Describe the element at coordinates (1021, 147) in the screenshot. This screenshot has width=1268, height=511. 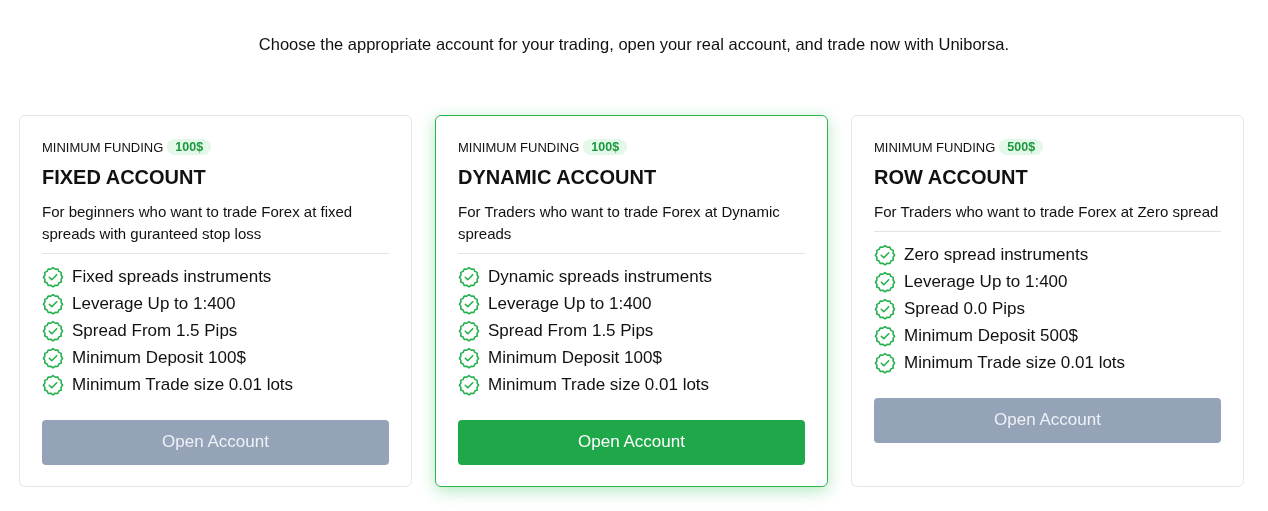
I see `funding-amount: 500$` at that location.